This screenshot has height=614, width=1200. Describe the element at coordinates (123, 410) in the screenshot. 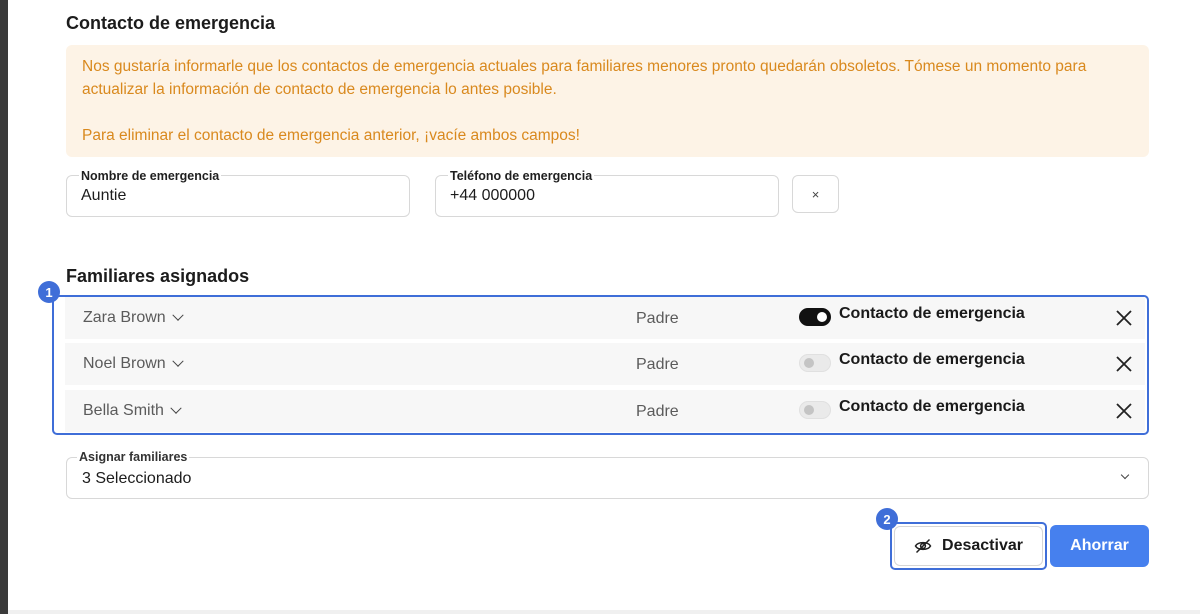

I see `member-name: Bella Smith` at that location.